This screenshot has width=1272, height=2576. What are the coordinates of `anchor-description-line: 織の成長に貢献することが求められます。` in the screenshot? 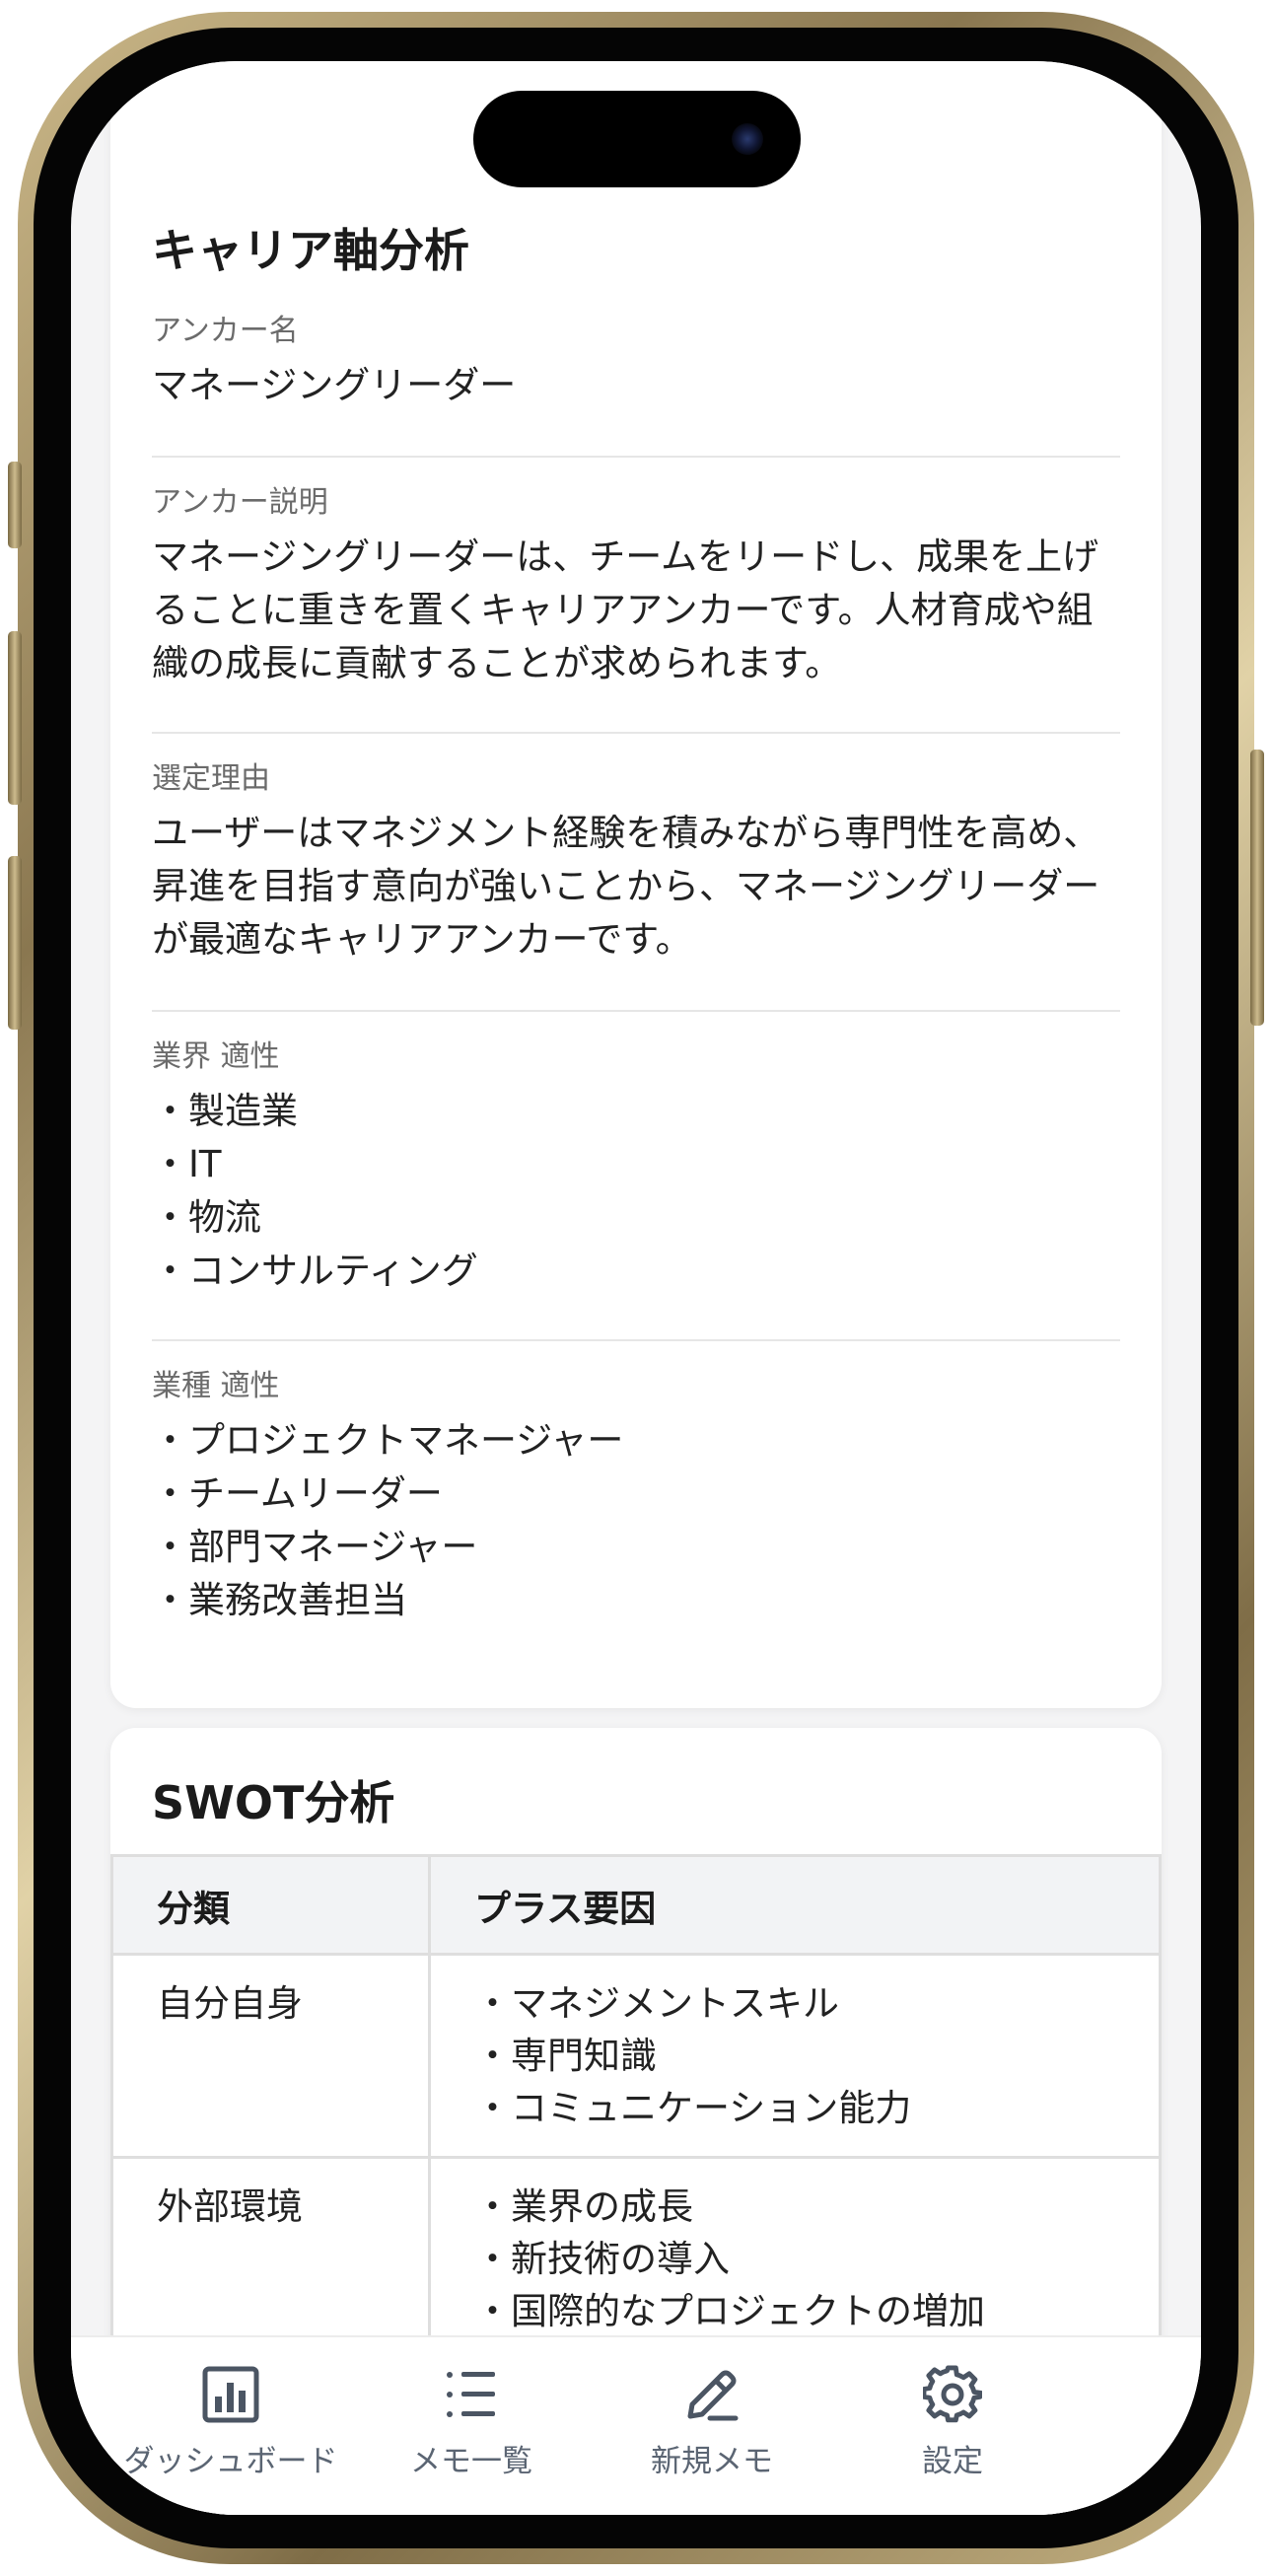 It's located at (497, 663).